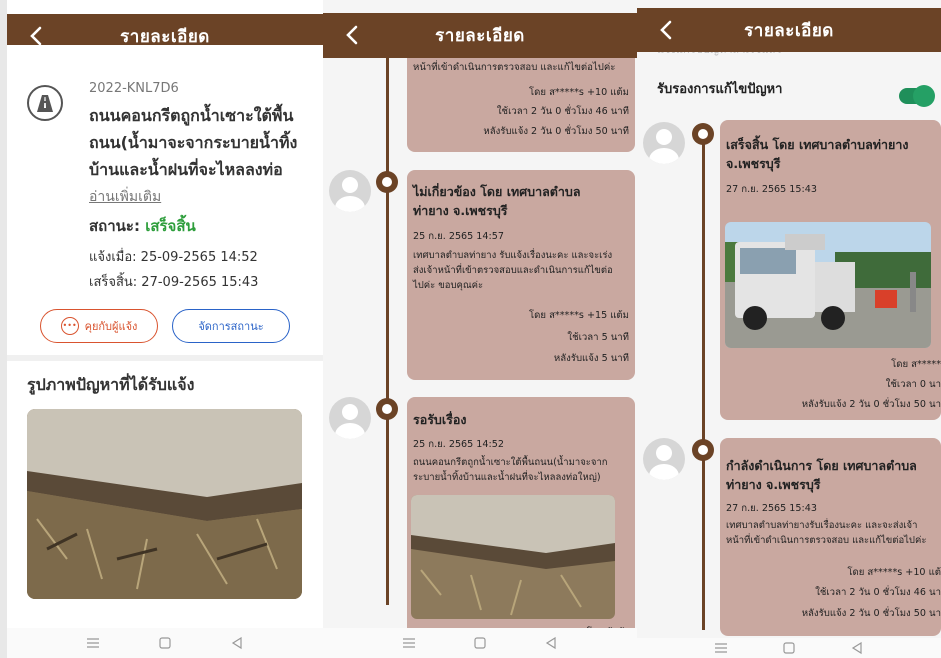  I want to click on card-title-line: ไม่เกี่ยวข้อง โดย เทศบาลตำบล, so click(497, 191).